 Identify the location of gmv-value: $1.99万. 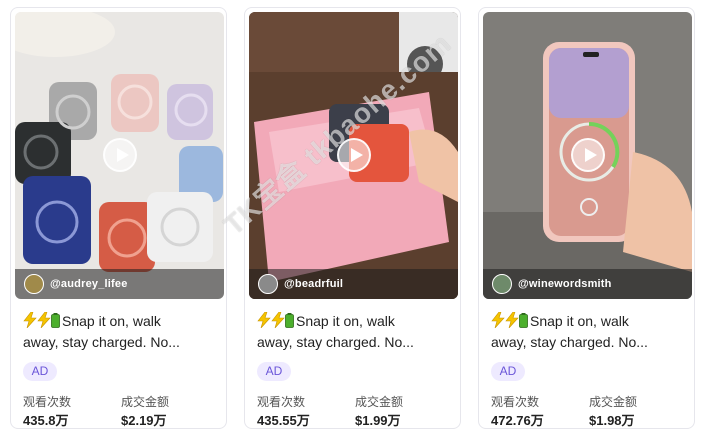
(378, 420).